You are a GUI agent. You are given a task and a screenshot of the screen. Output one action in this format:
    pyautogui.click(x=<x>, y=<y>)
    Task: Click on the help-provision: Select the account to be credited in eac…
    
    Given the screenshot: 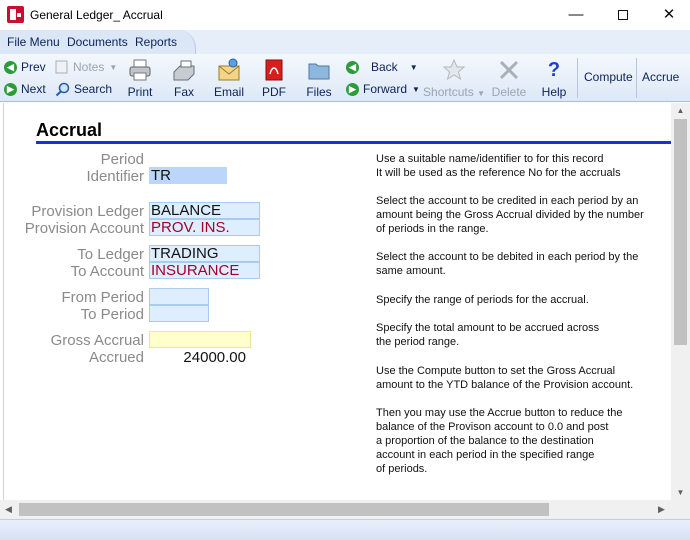 What is the action you would take?
    pyautogui.click(x=521, y=215)
    